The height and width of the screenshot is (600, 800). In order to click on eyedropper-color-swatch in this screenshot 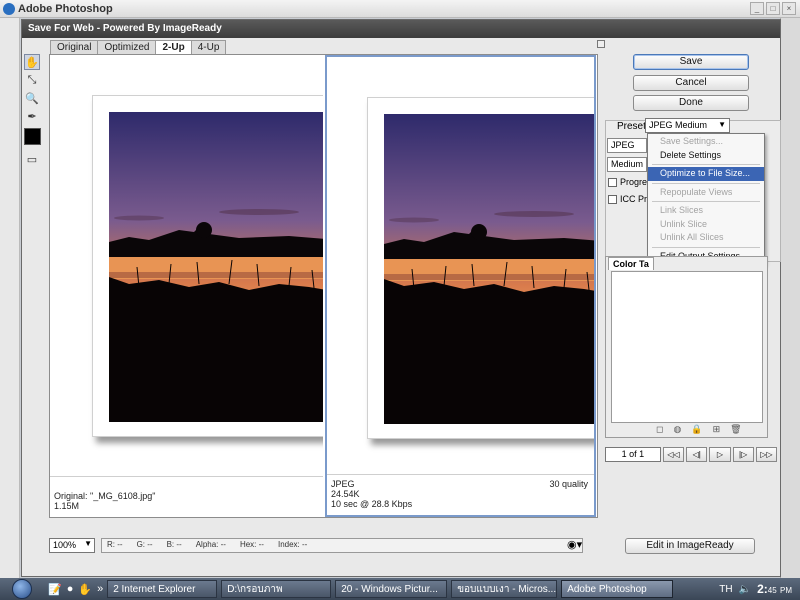, I will do `click(32, 136)`.